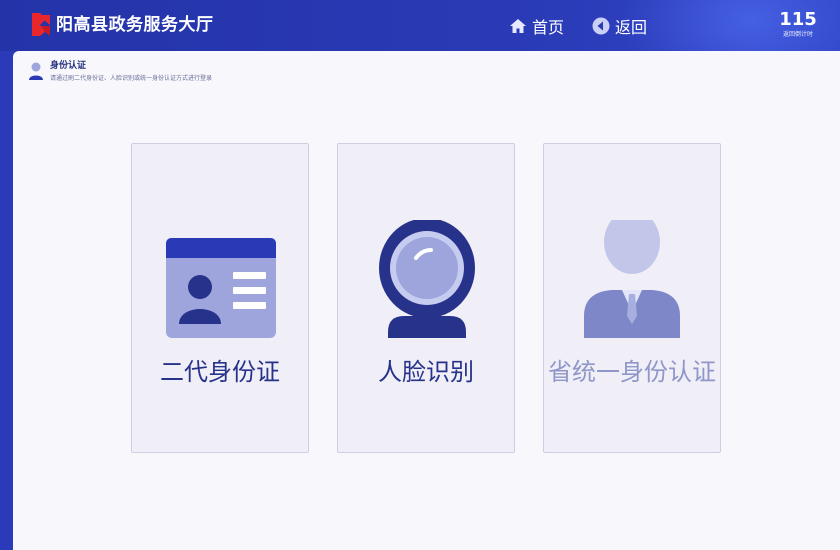  I want to click on logo-icon, so click(41, 24).